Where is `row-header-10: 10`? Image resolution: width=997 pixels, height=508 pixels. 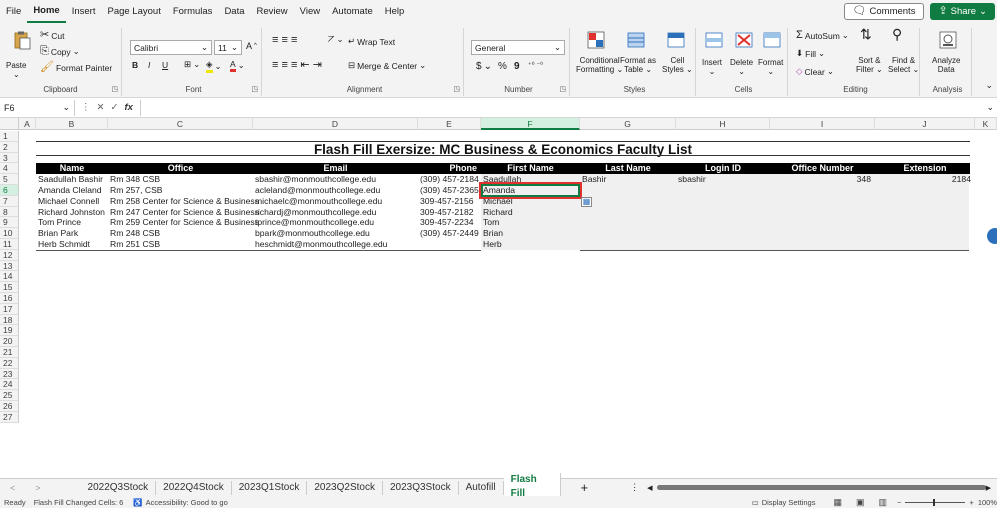
row-header-10: 10 is located at coordinates (9, 233).